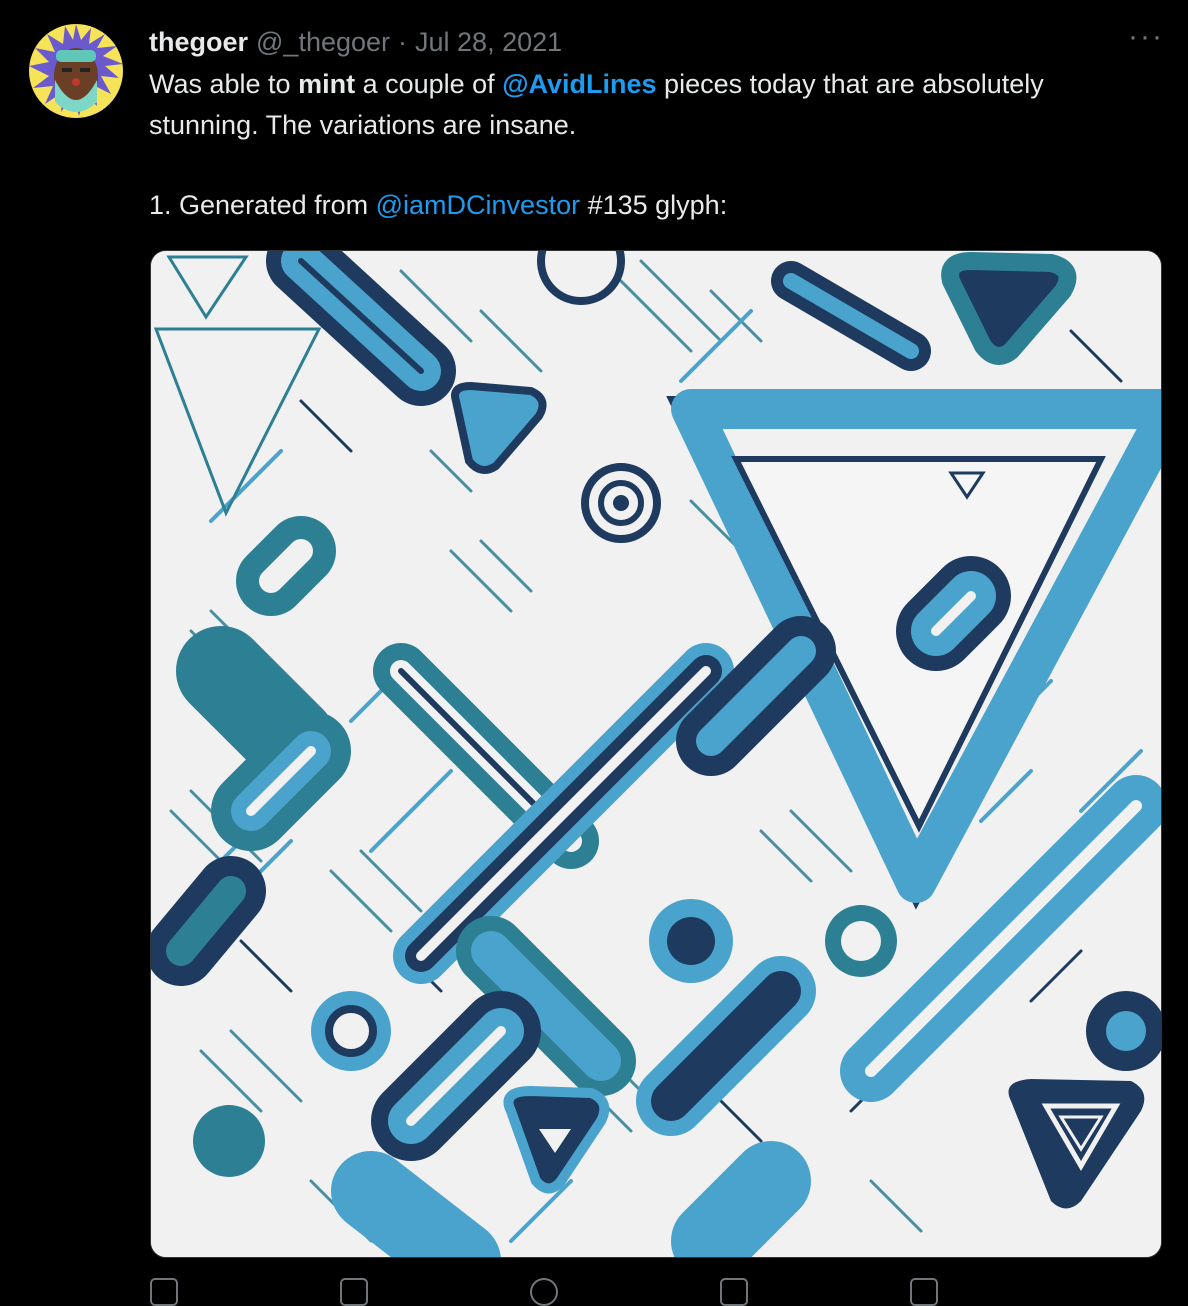  I want to click on tweet-date: Jul 28, 2021, so click(488, 42).